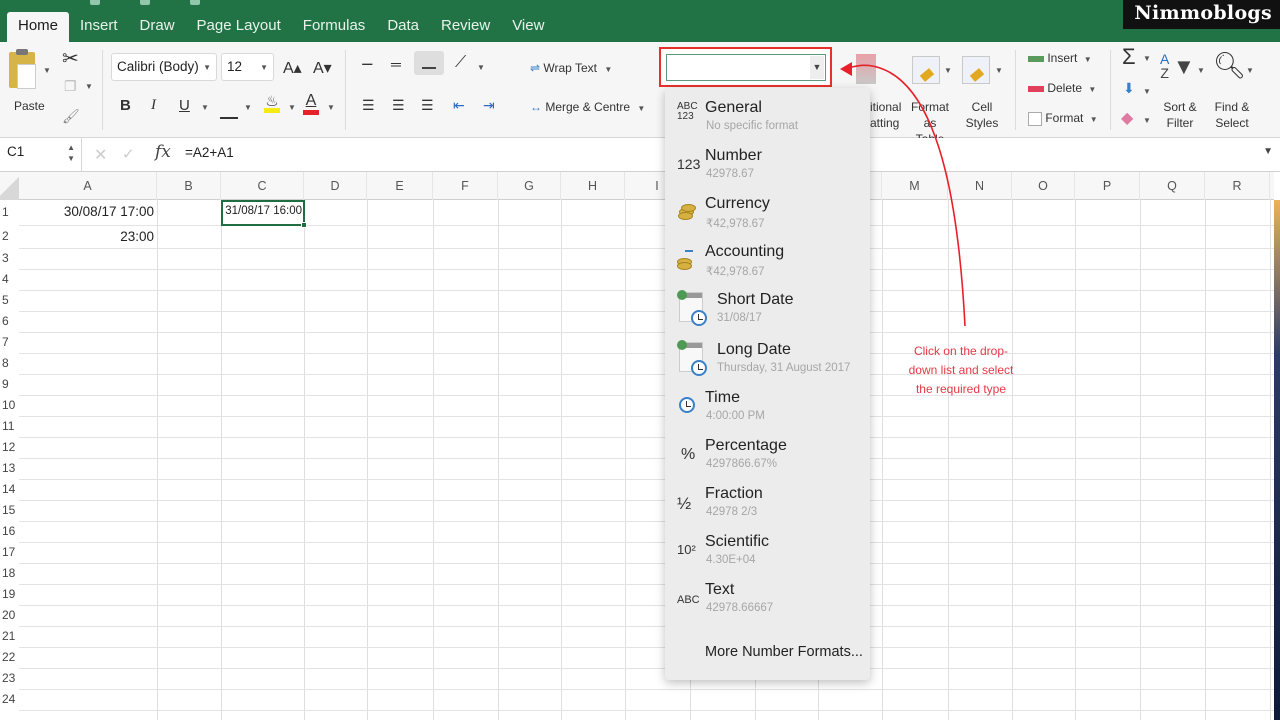 This screenshot has height=720, width=1280. What do you see at coordinates (9, 678) in the screenshot?
I see `row-header-23: 23` at bounding box center [9, 678].